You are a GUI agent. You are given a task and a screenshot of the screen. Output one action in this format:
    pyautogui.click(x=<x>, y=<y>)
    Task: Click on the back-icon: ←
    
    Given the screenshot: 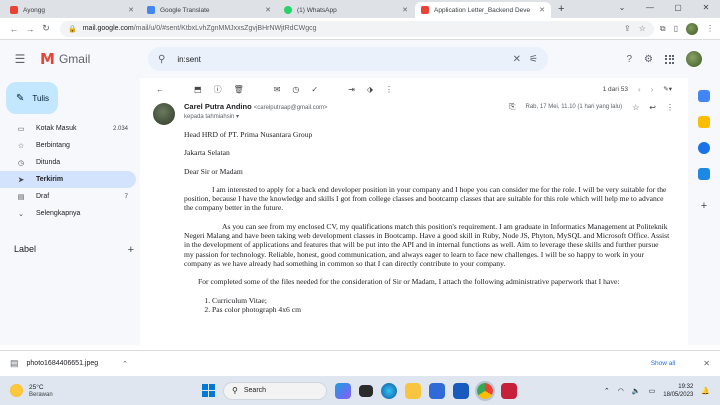 What is the action you would take?
    pyautogui.click(x=14, y=29)
    